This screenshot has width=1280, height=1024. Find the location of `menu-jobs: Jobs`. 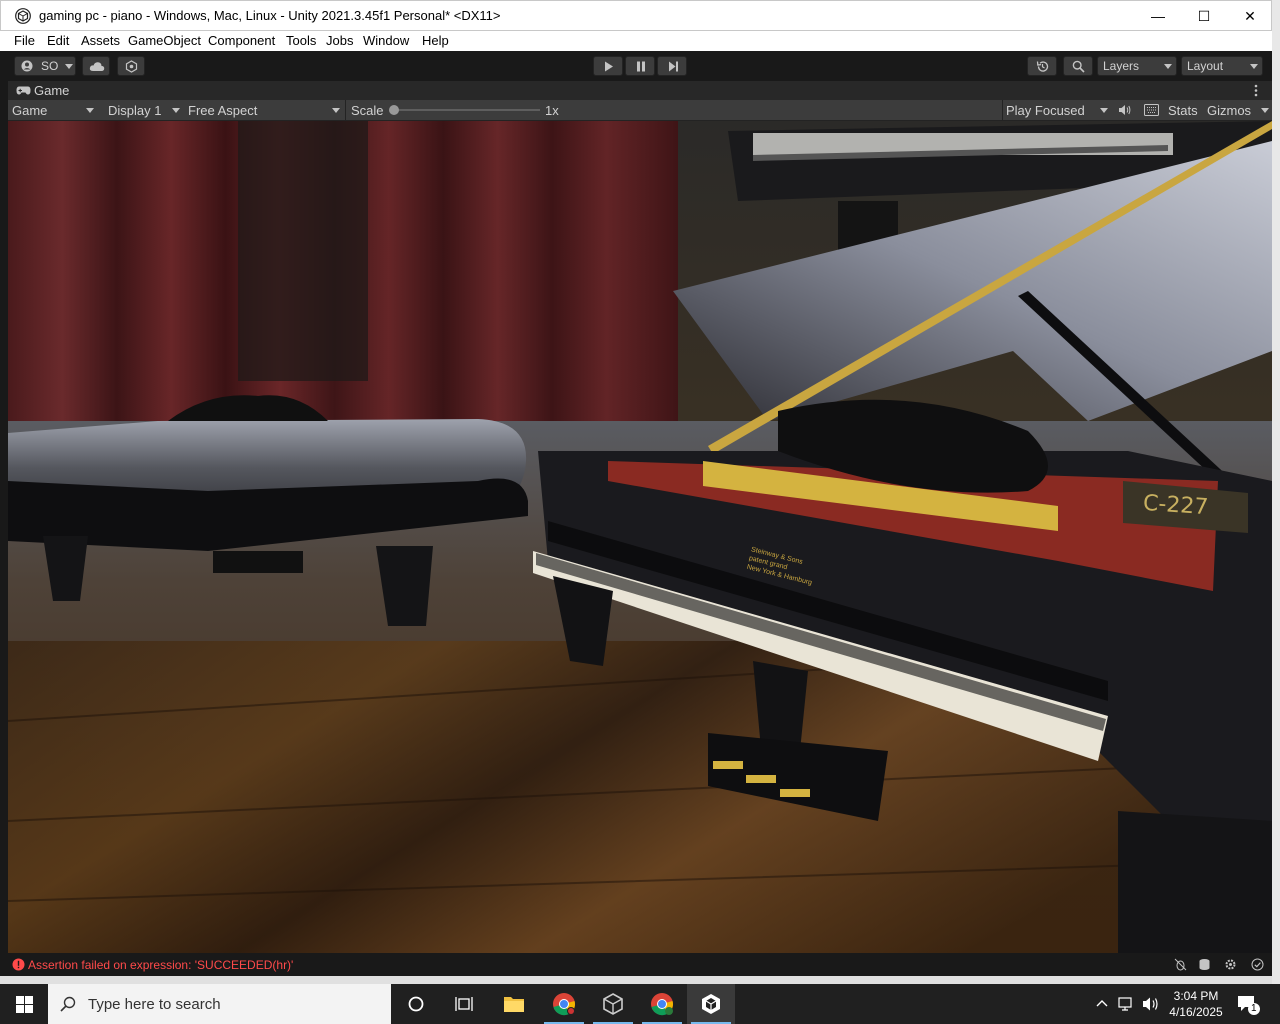

menu-jobs: Jobs is located at coordinates (339, 40).